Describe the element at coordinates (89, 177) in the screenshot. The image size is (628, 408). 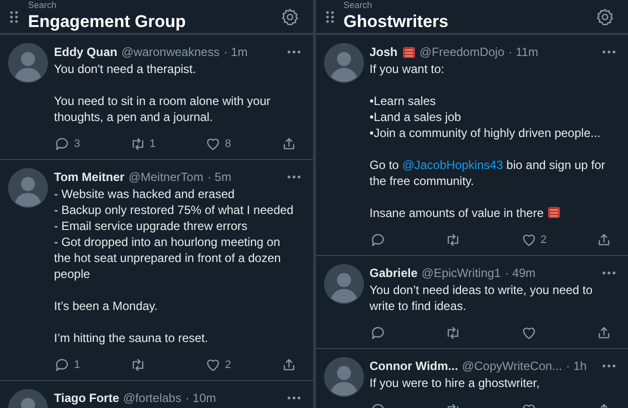
I see `author-name: Tom Meitner` at that location.